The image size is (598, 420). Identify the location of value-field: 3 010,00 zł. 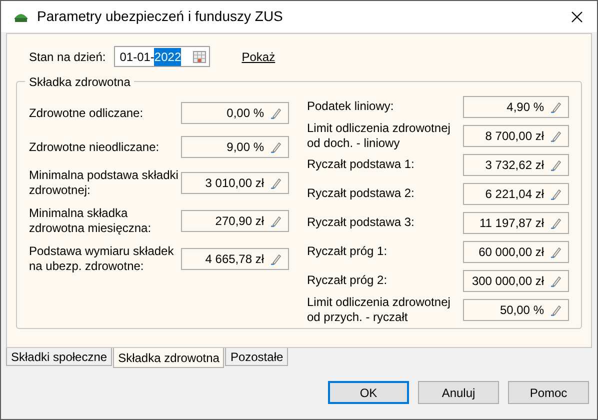
(235, 183).